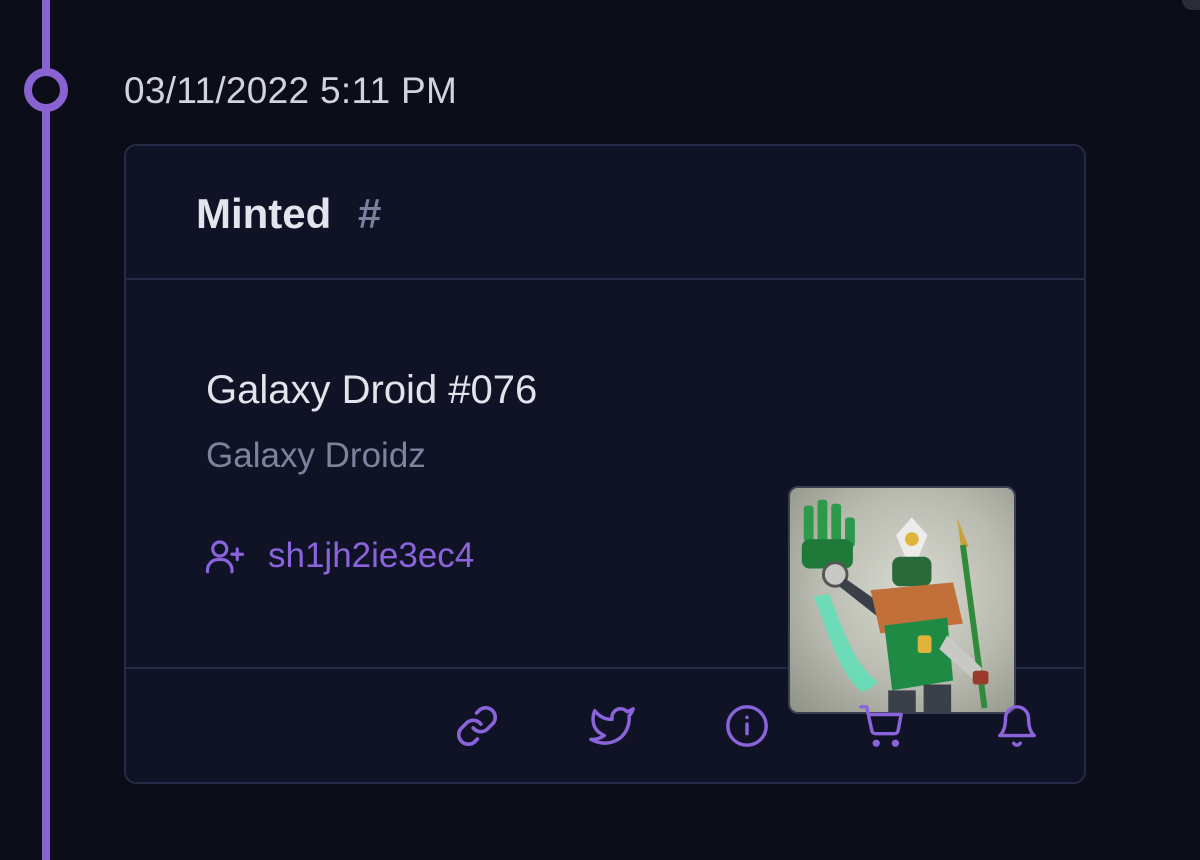 Image resolution: width=1200 pixels, height=860 pixels. What do you see at coordinates (225, 556) in the screenshot?
I see `user-plus-icon` at bounding box center [225, 556].